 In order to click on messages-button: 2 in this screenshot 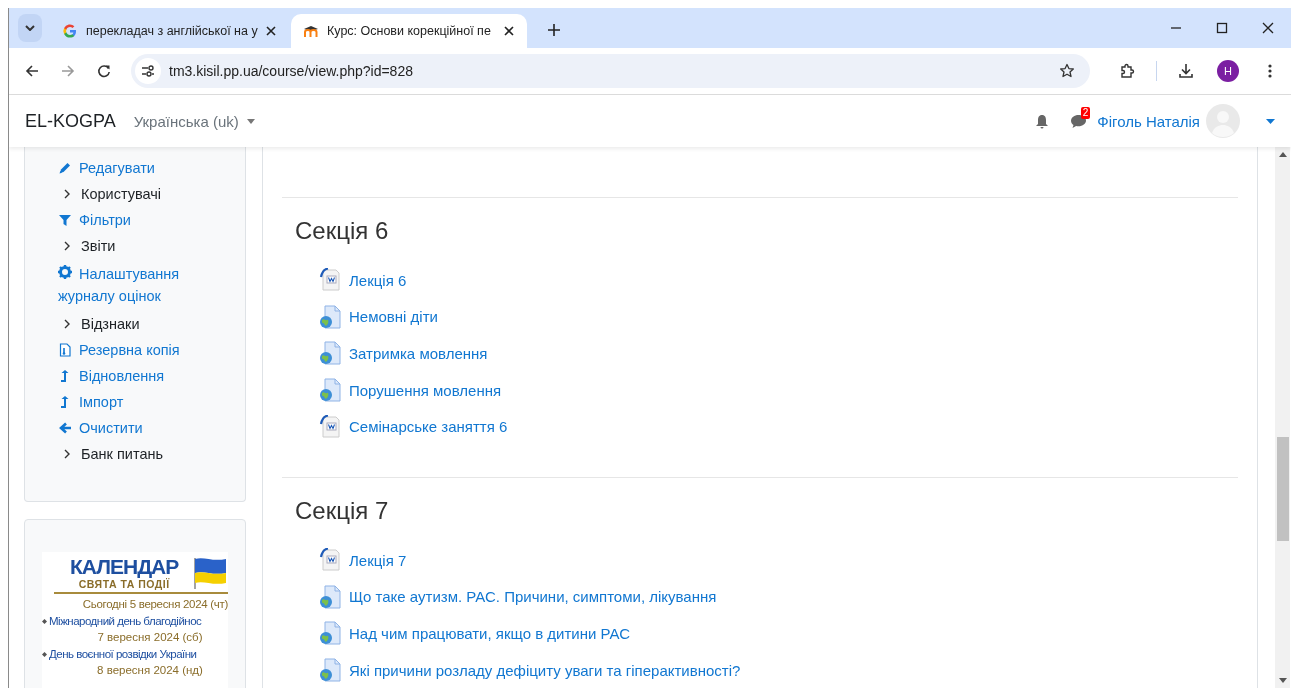, I will do `click(1078, 121)`.